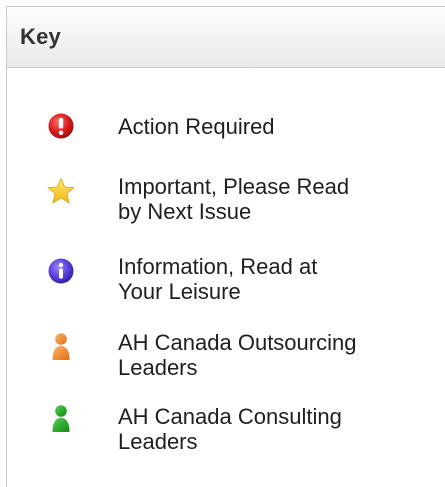  Describe the element at coordinates (61, 191) in the screenshot. I see `star-icon` at that location.